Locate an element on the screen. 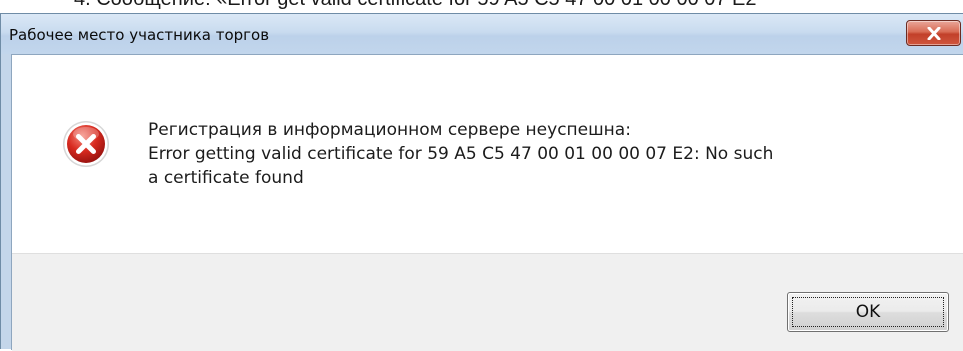  ok-button-label: OK is located at coordinates (868, 312).